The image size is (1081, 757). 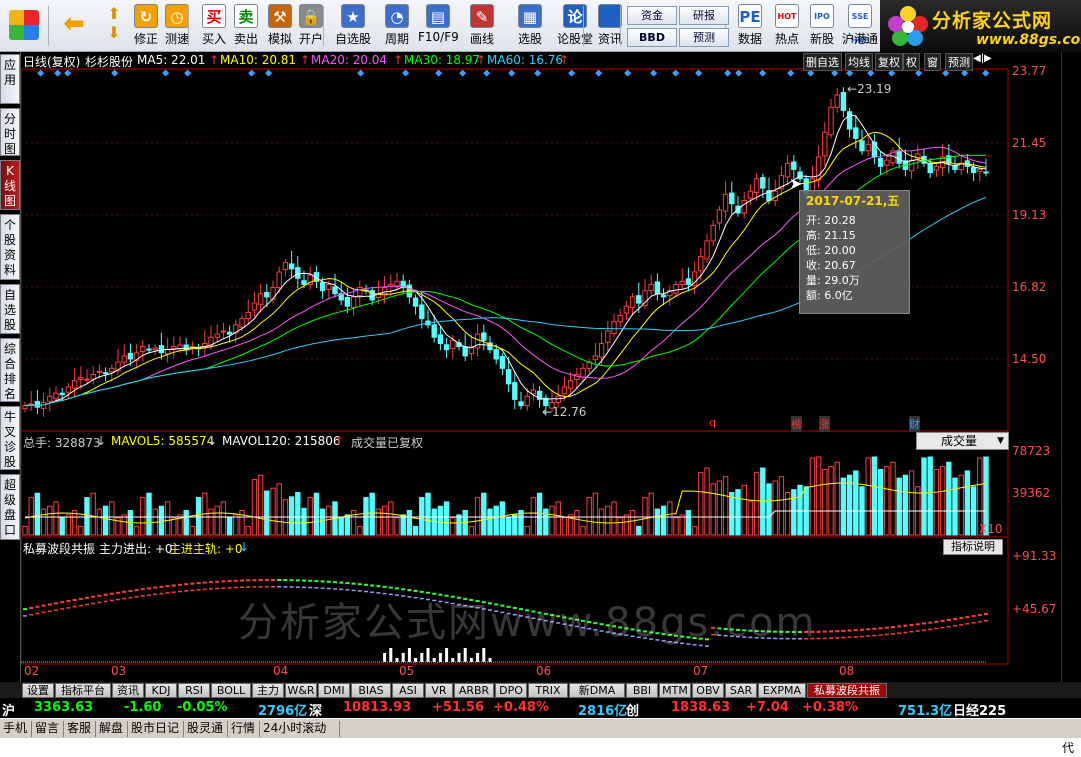 What do you see at coordinates (911, 62) in the screenshot?
I see `chart-header-button-3: 权` at bounding box center [911, 62].